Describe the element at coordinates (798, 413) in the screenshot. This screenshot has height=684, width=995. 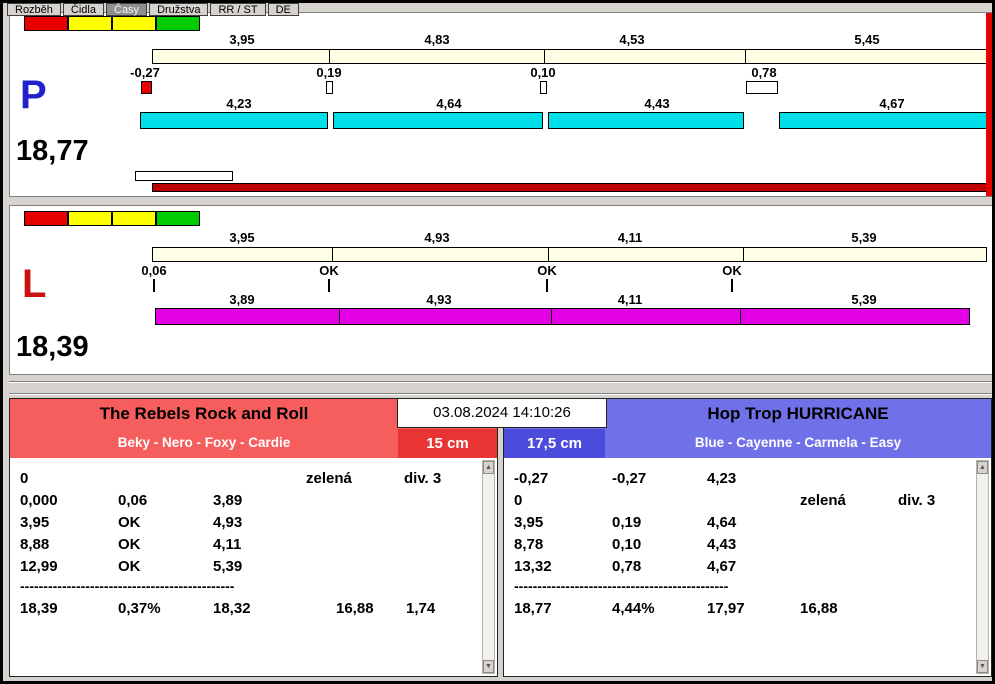
I see `team-right-name: Hop Trop HURRICANE` at that location.